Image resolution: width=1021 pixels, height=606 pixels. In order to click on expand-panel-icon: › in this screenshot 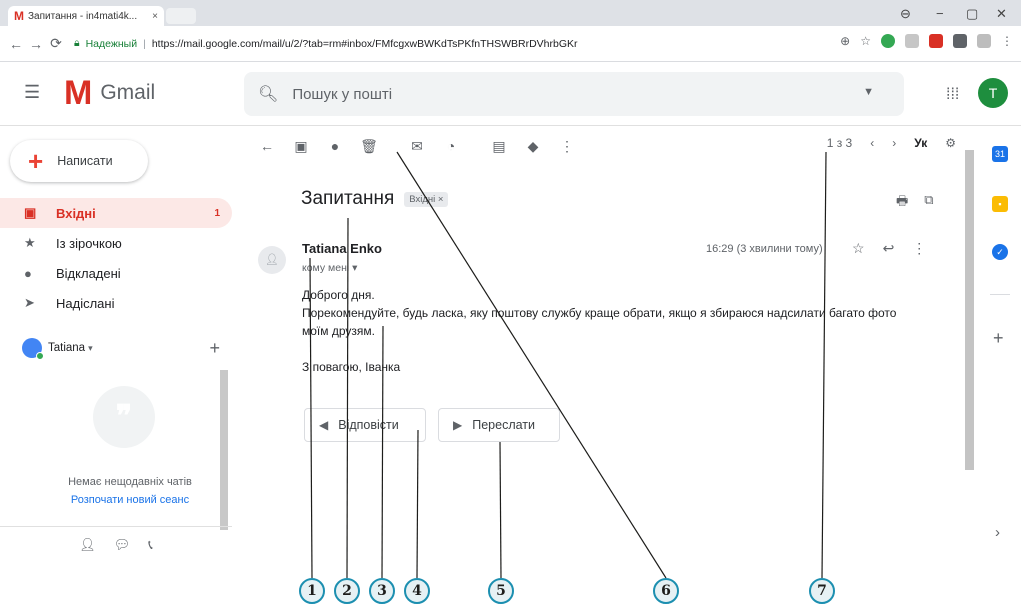, I will do `click(997, 532)`.